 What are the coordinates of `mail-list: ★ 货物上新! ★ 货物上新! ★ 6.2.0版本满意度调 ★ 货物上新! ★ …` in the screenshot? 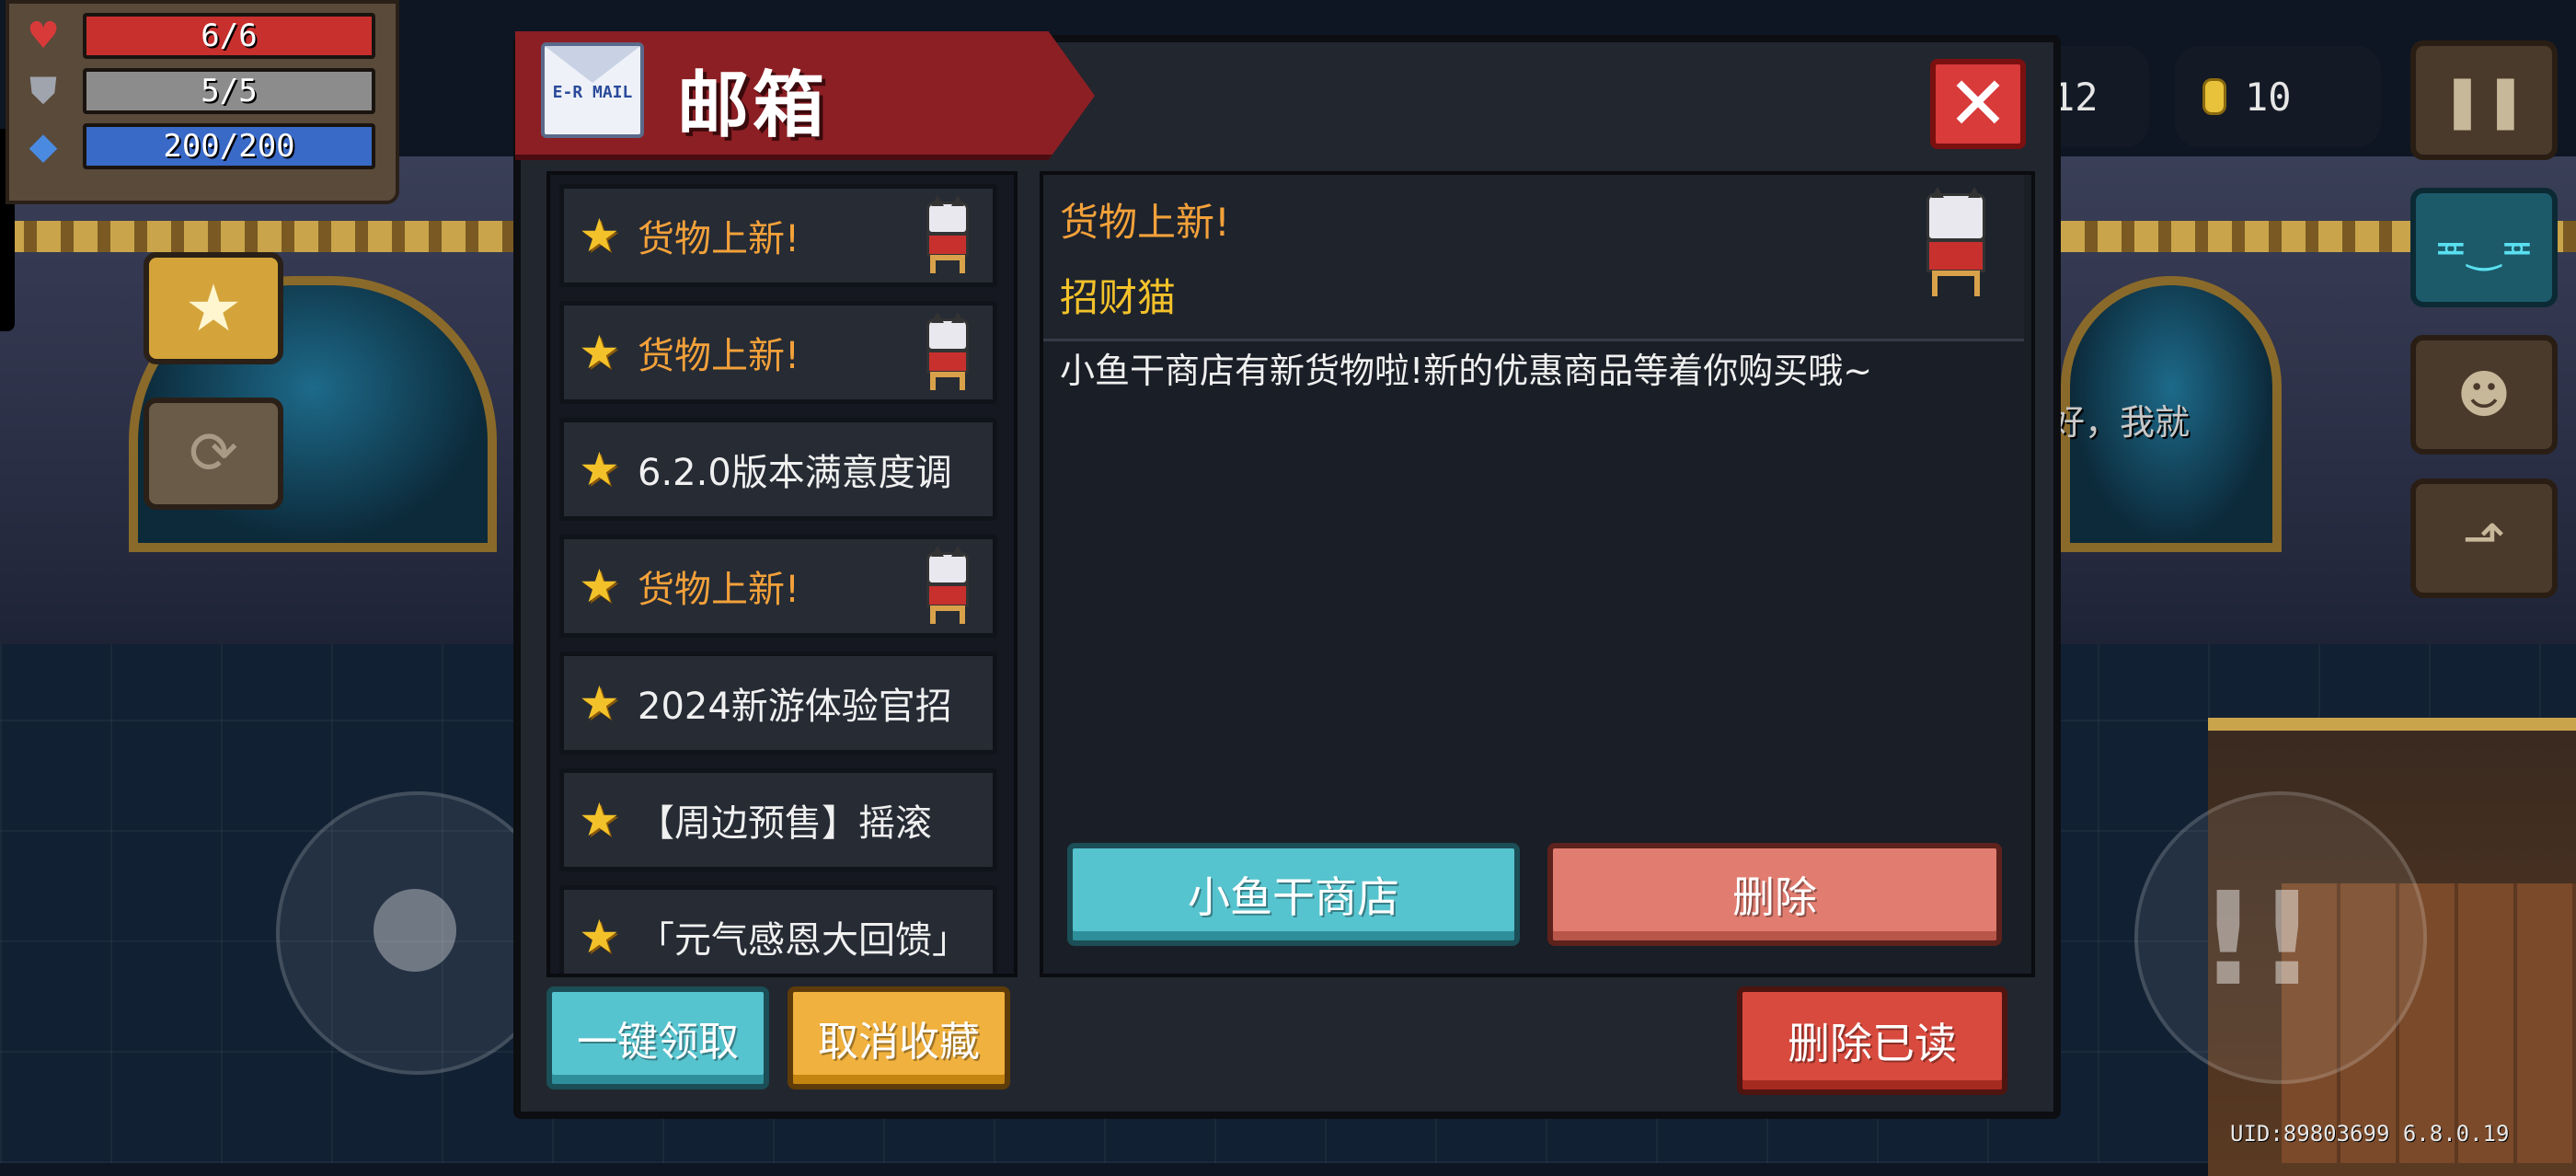 It's located at (782, 574).